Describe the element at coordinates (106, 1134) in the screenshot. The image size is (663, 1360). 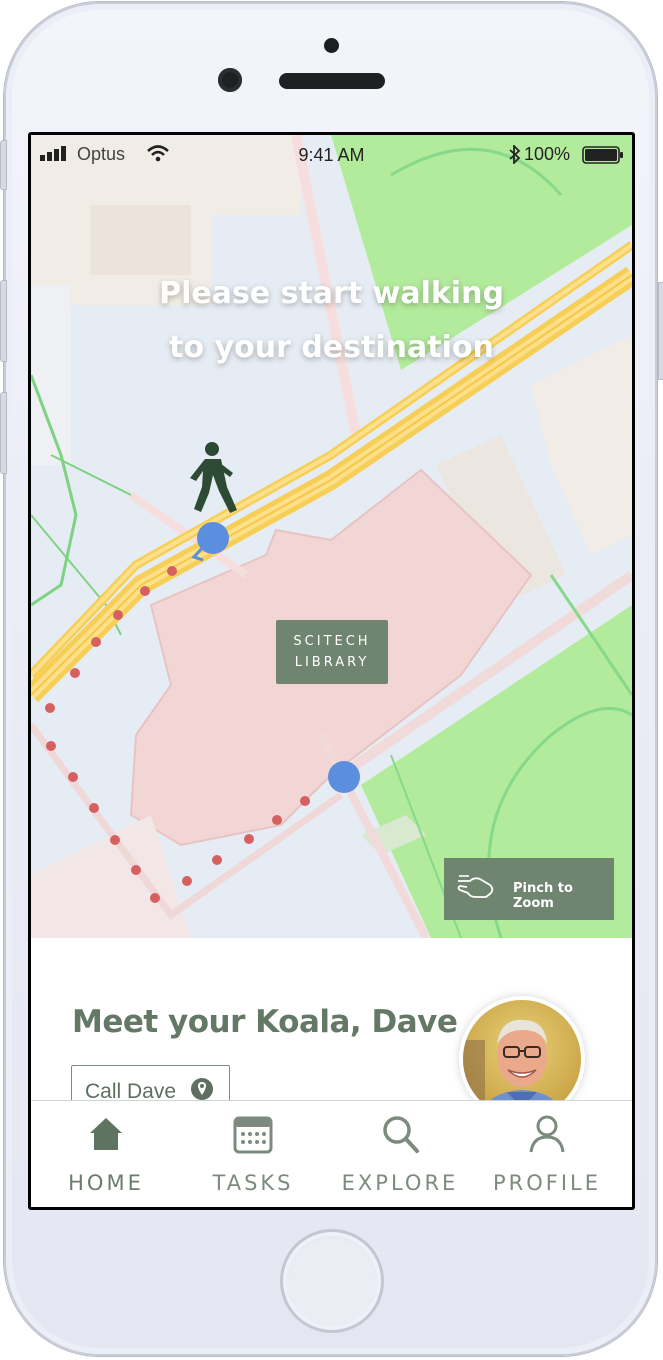
I see `home-icon` at that location.